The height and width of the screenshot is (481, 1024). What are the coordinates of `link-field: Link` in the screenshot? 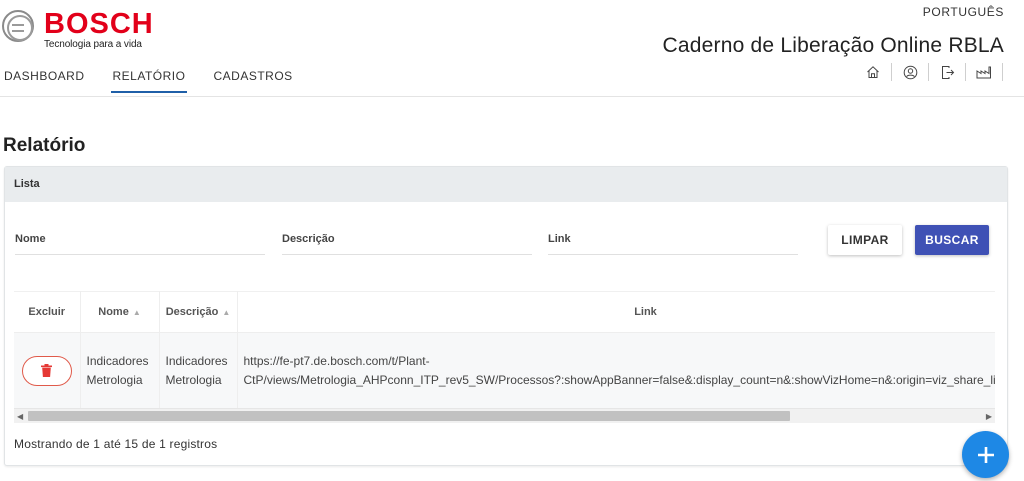 It's located at (673, 240).